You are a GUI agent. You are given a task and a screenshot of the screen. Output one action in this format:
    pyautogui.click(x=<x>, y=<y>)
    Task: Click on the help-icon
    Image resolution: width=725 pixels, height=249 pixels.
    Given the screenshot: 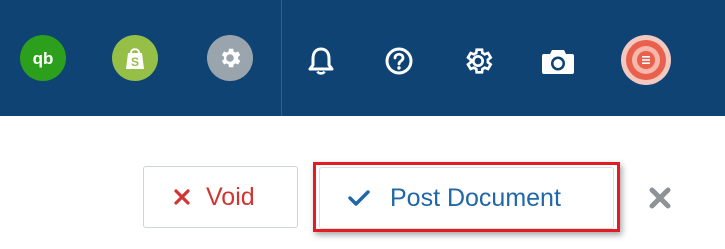 What is the action you would take?
    pyautogui.click(x=399, y=61)
    